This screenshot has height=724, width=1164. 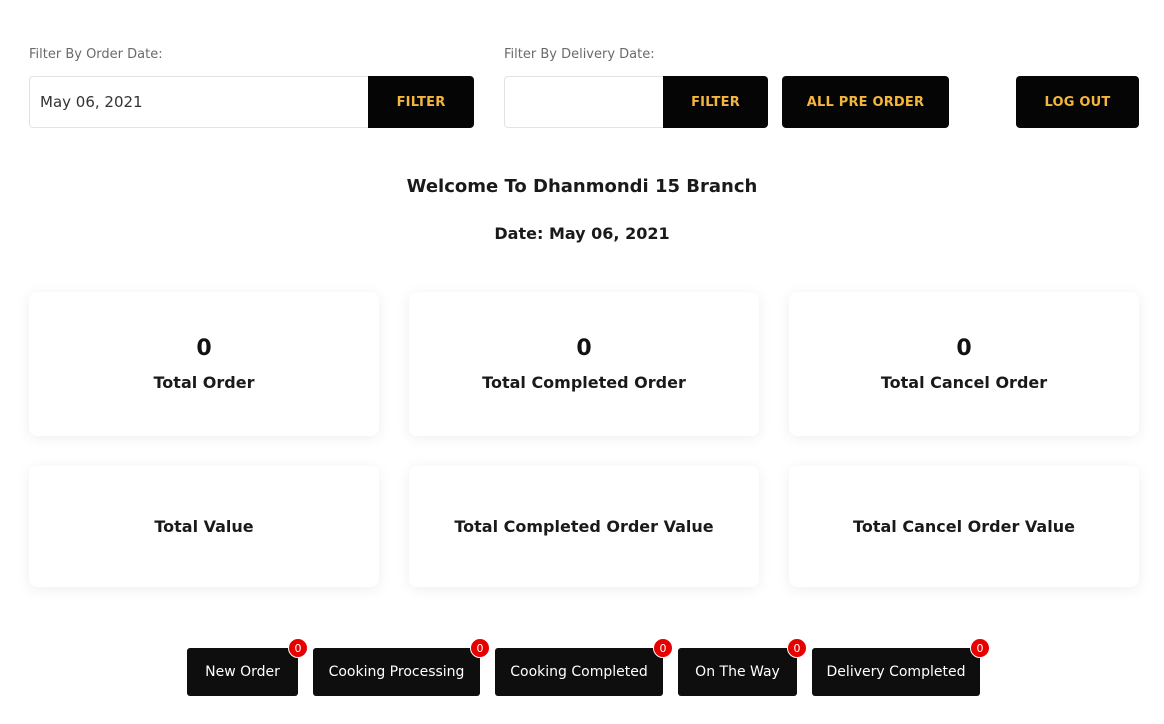 I want to click on welcome-title: Welcome To Dhanmondi 15 Branch, so click(x=582, y=186).